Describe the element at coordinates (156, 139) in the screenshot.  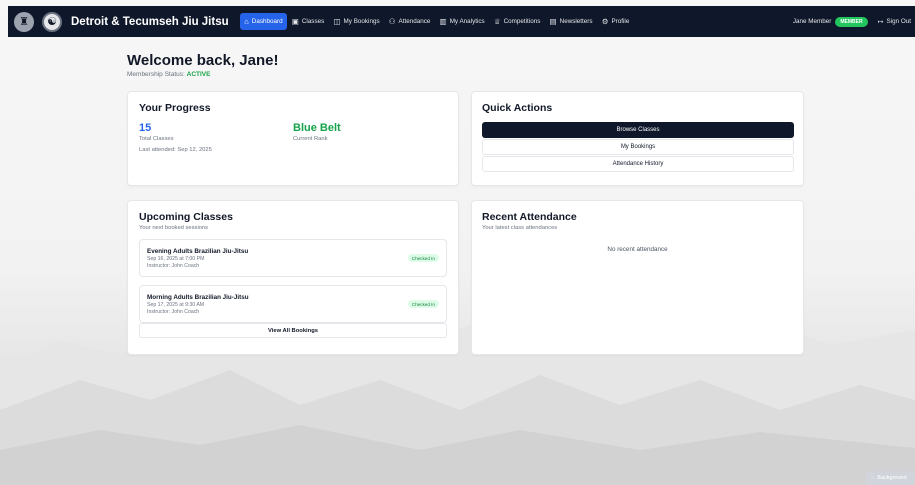
I see `total-classes-label: Total Classes` at that location.